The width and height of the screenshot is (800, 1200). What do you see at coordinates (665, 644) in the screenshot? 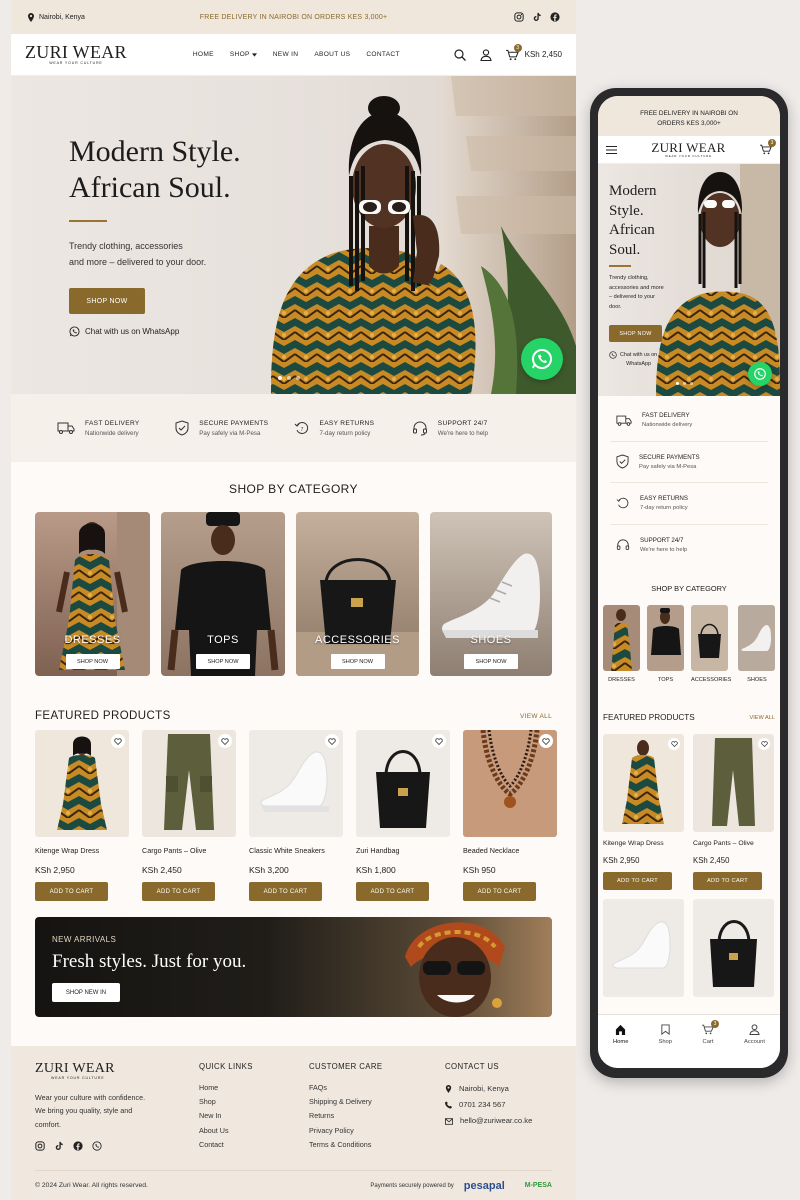
I see `category-card-tops: TOPS` at bounding box center [665, 644].